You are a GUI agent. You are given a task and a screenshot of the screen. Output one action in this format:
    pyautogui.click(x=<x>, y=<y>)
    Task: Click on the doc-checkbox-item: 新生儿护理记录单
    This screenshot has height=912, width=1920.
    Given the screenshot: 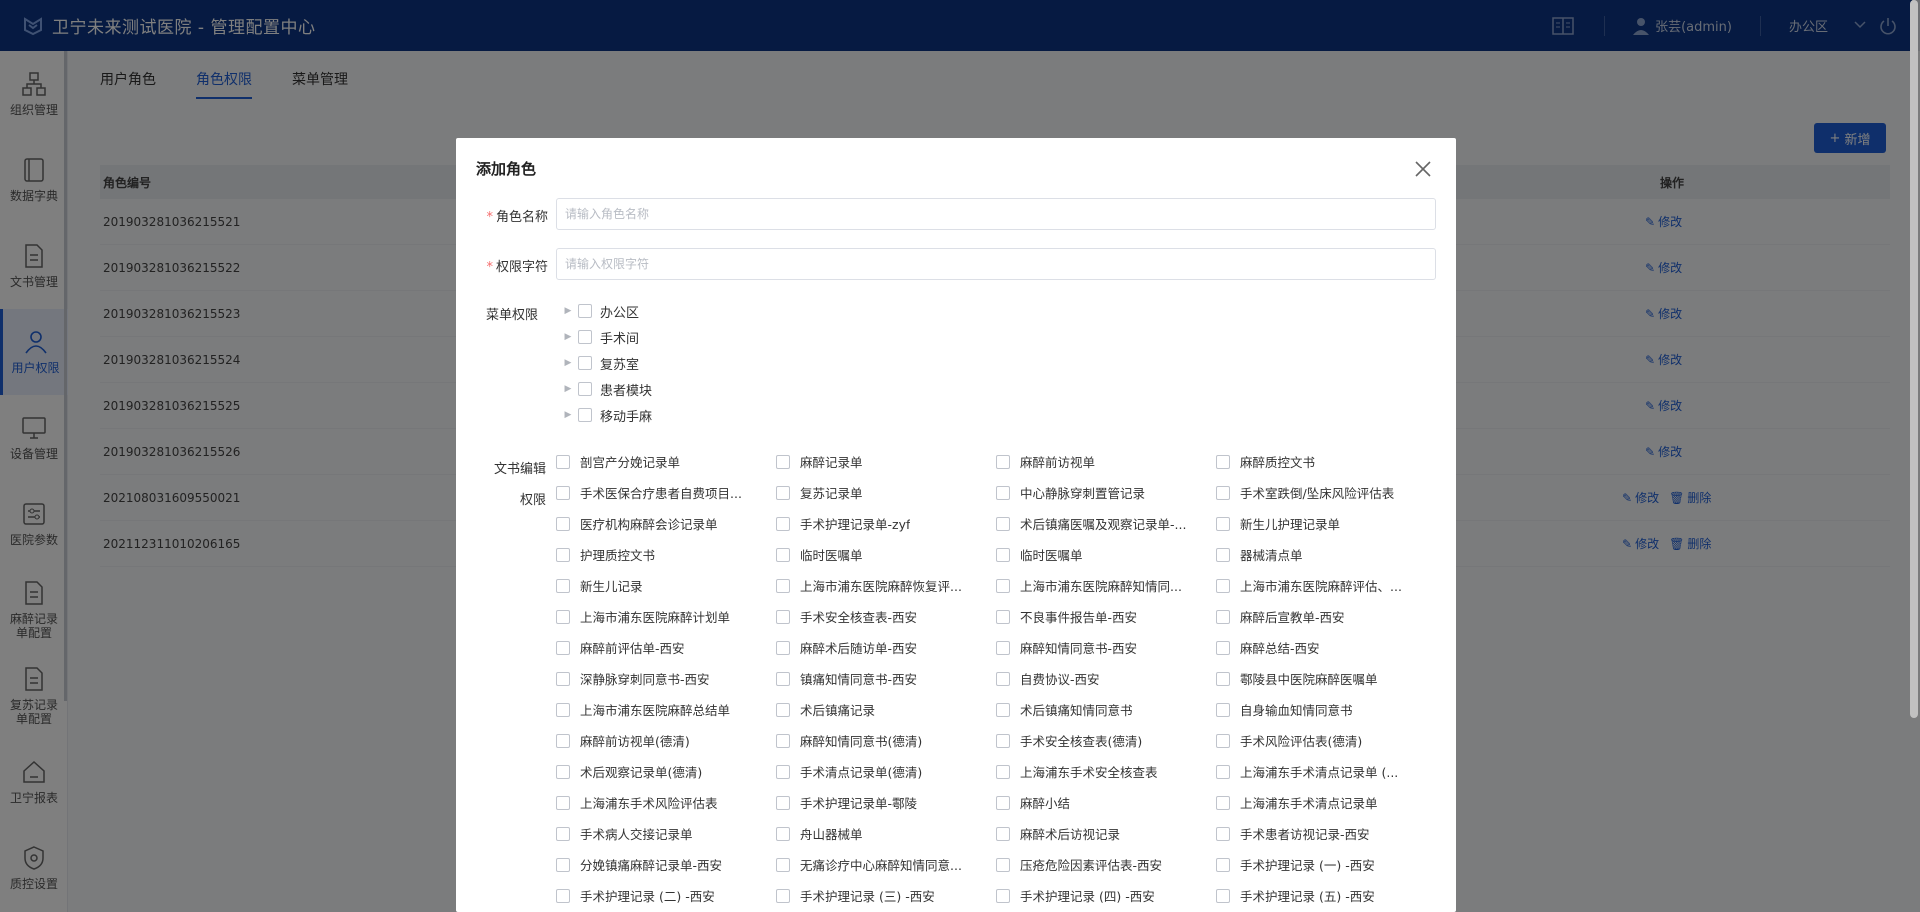 What is the action you would take?
    pyautogui.click(x=1326, y=523)
    